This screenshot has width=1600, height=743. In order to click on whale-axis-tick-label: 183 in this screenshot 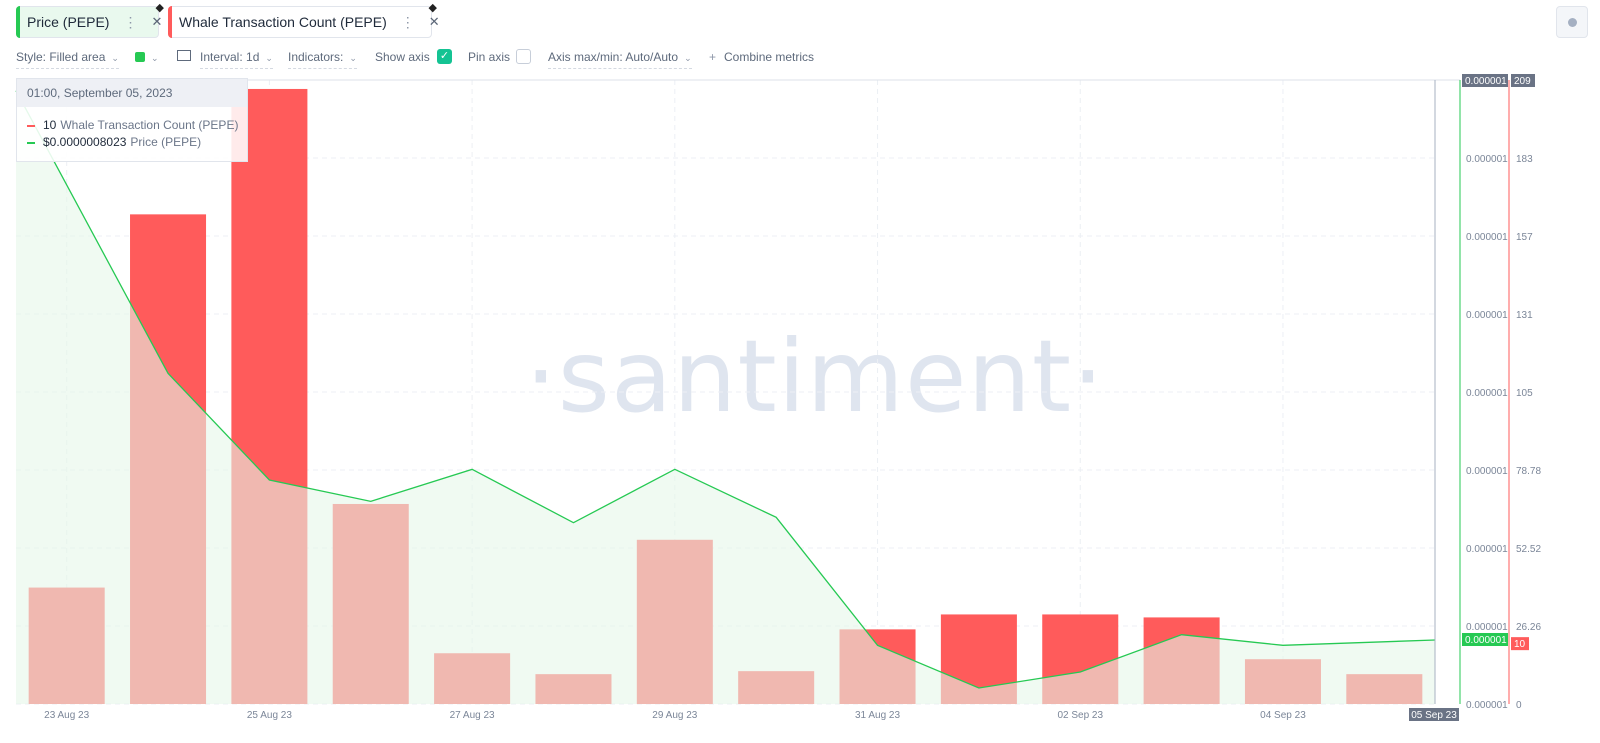, I will do `click(1524, 159)`.